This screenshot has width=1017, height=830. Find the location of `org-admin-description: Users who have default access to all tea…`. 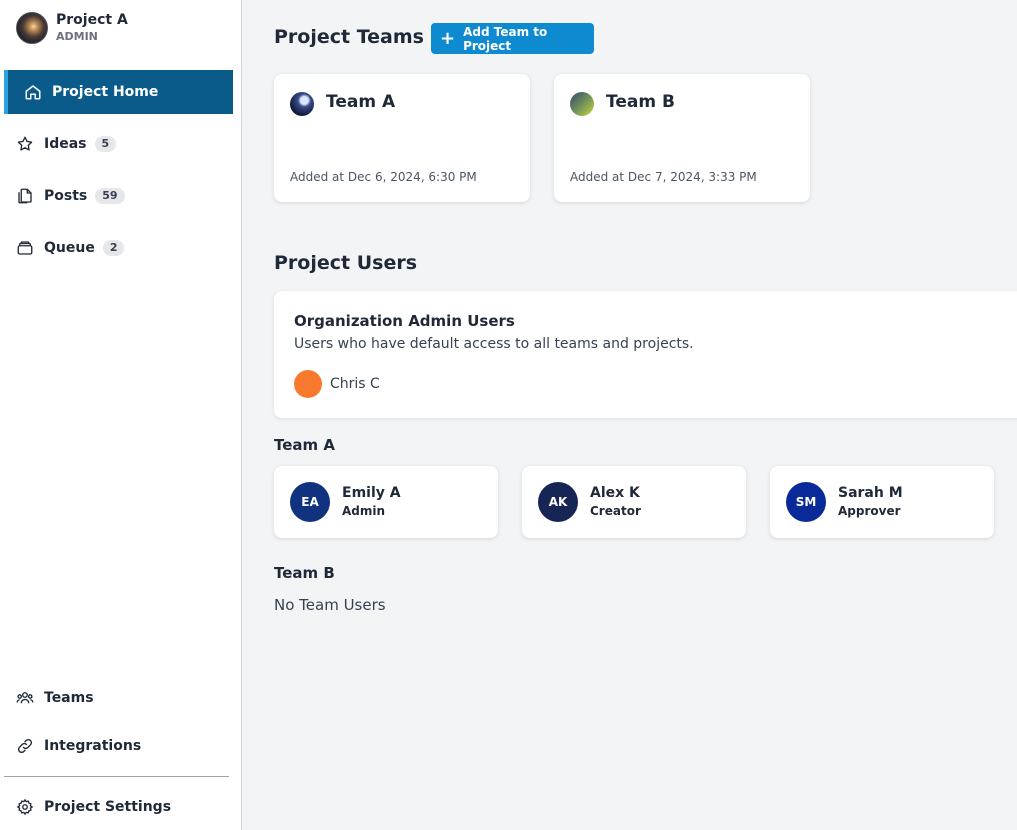

org-admin-description: Users who have default access to all tea… is located at coordinates (494, 344).